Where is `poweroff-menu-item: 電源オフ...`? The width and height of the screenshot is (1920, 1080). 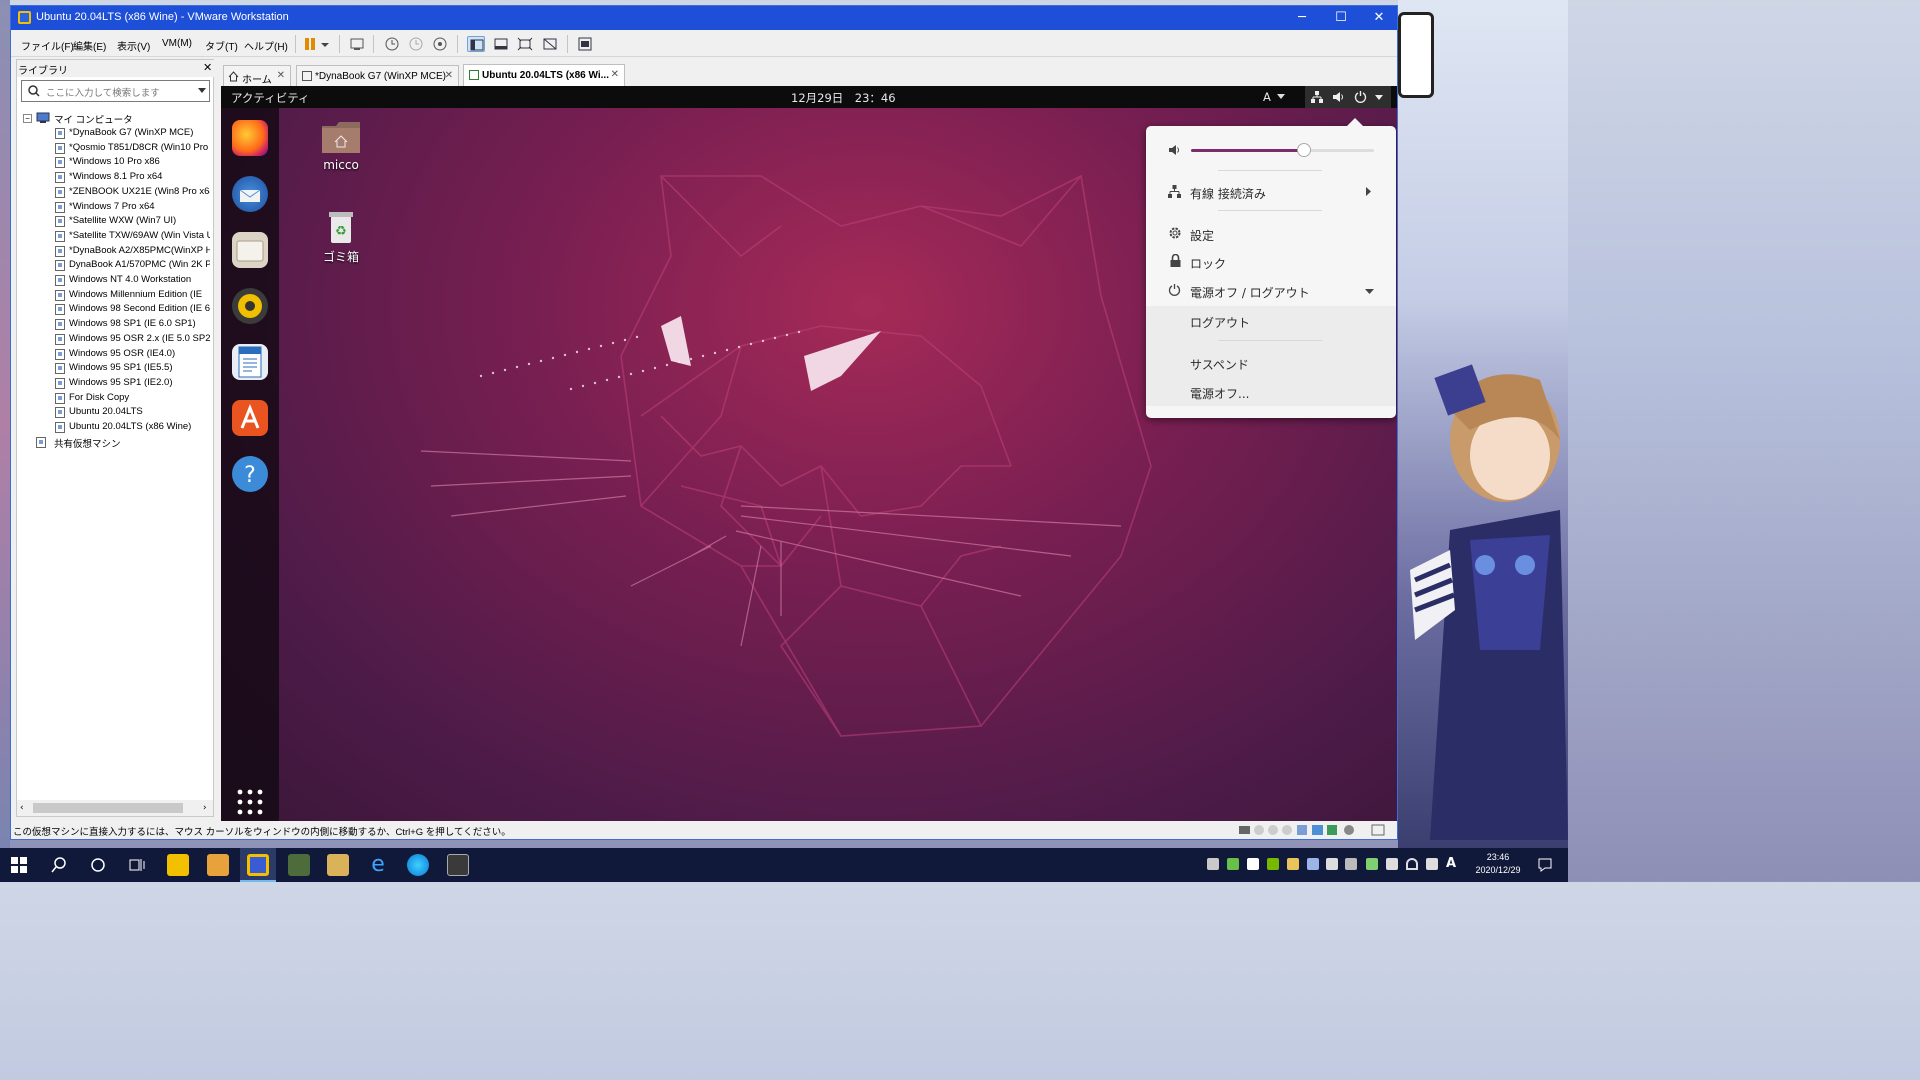
poweroff-menu-item: 電源オフ... is located at coordinates (1271, 392).